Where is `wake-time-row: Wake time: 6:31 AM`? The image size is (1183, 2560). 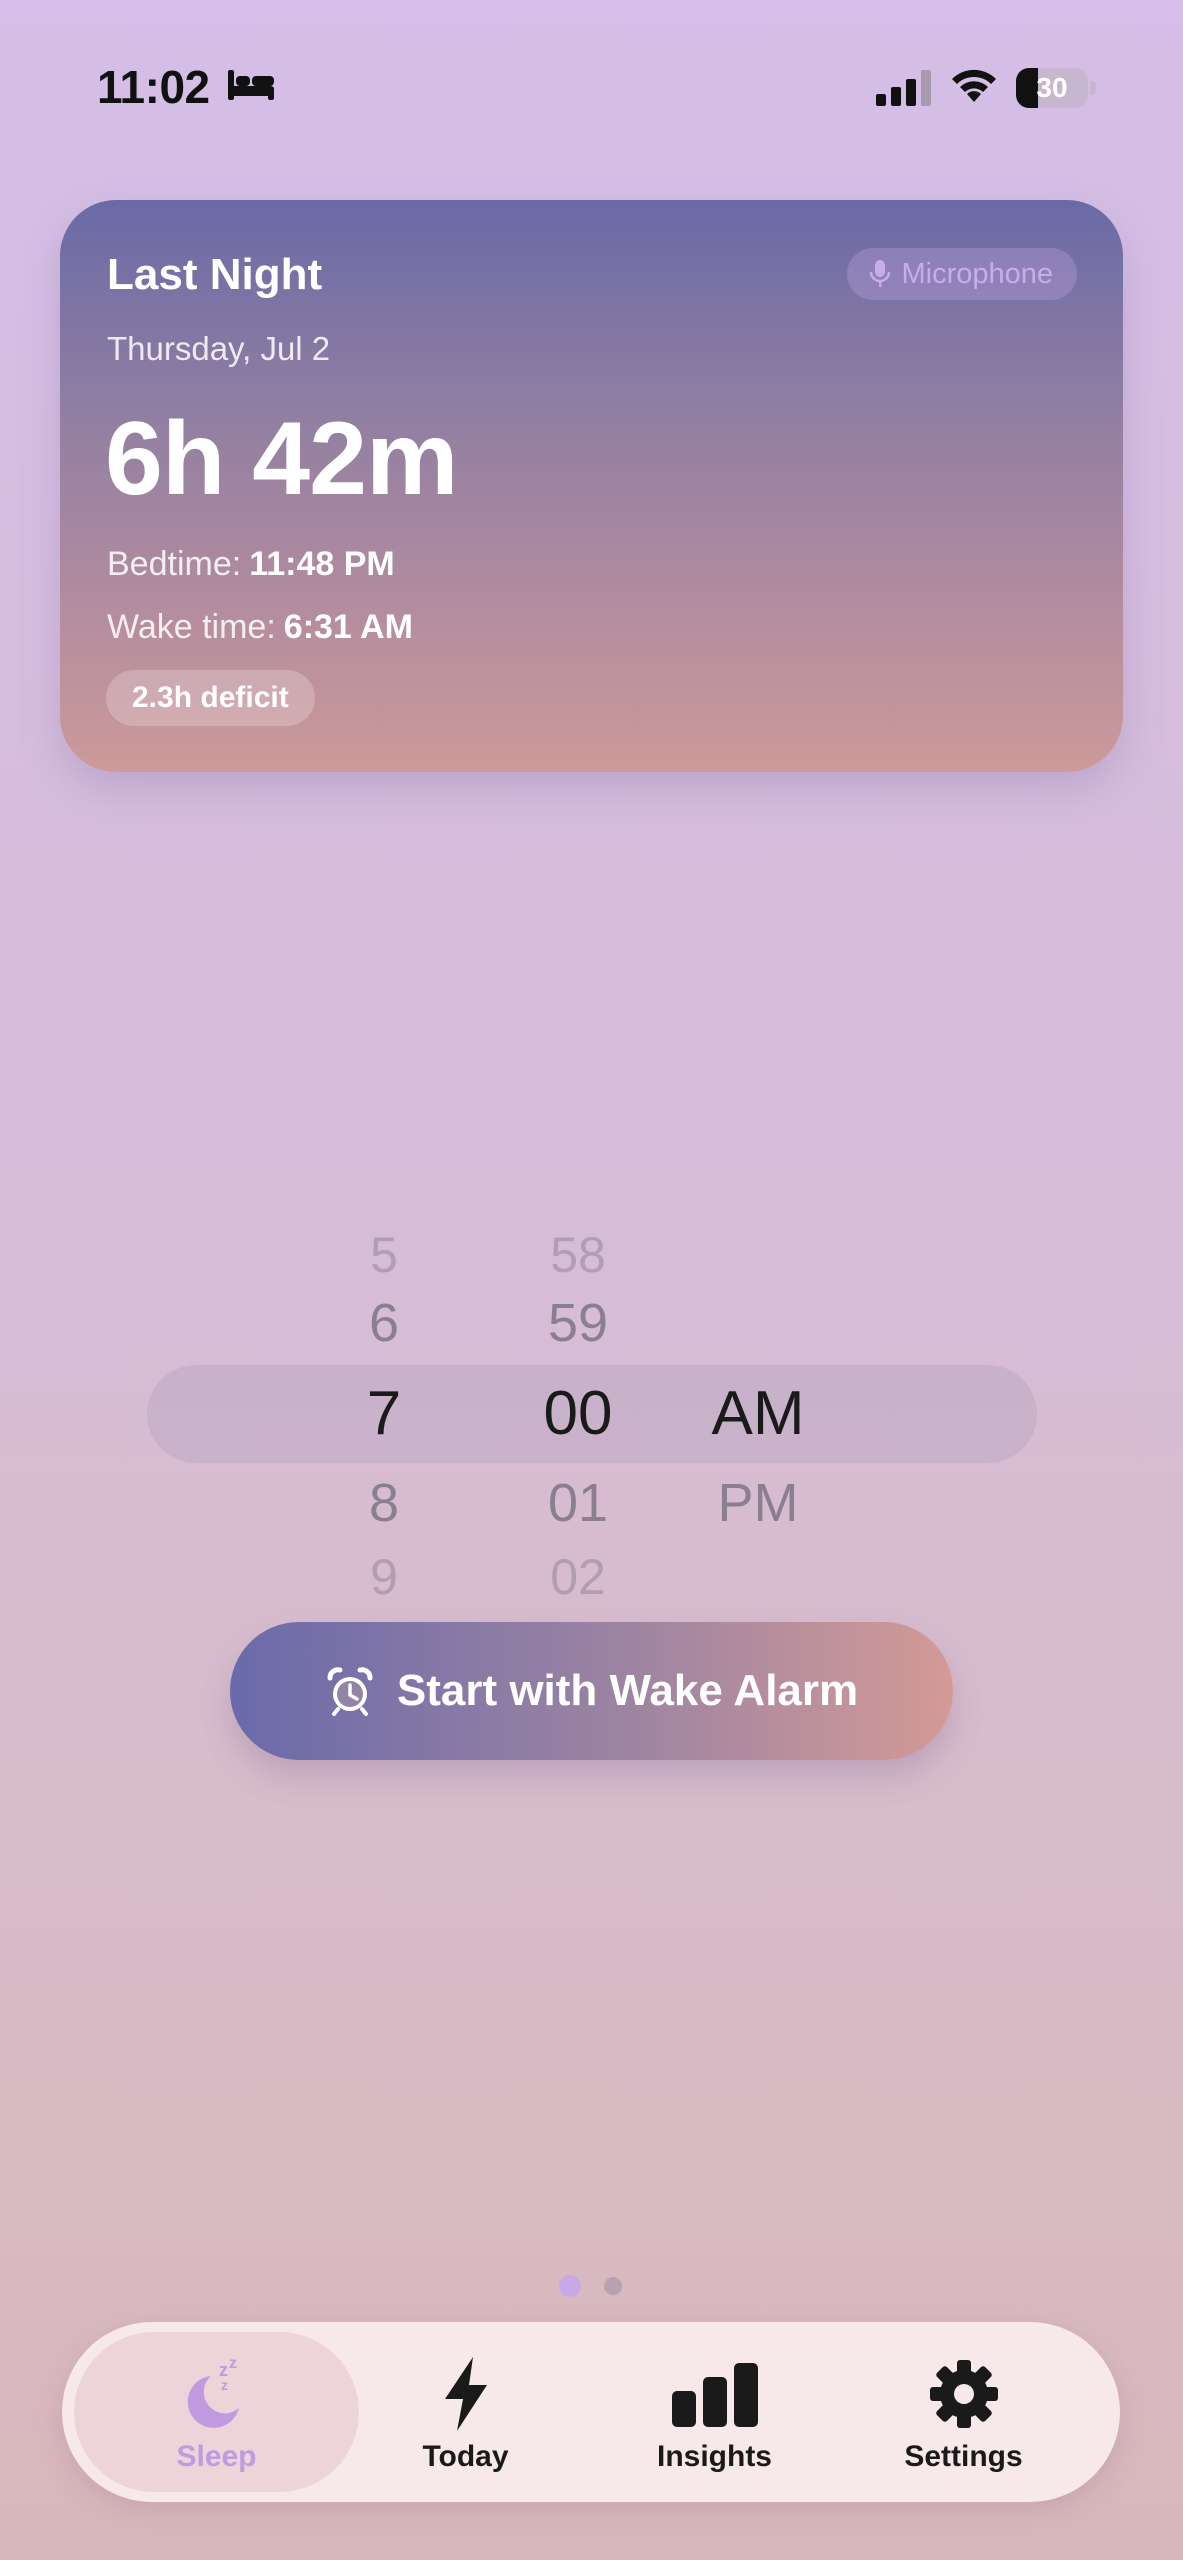 wake-time-row: Wake time: 6:31 AM is located at coordinates (260, 627).